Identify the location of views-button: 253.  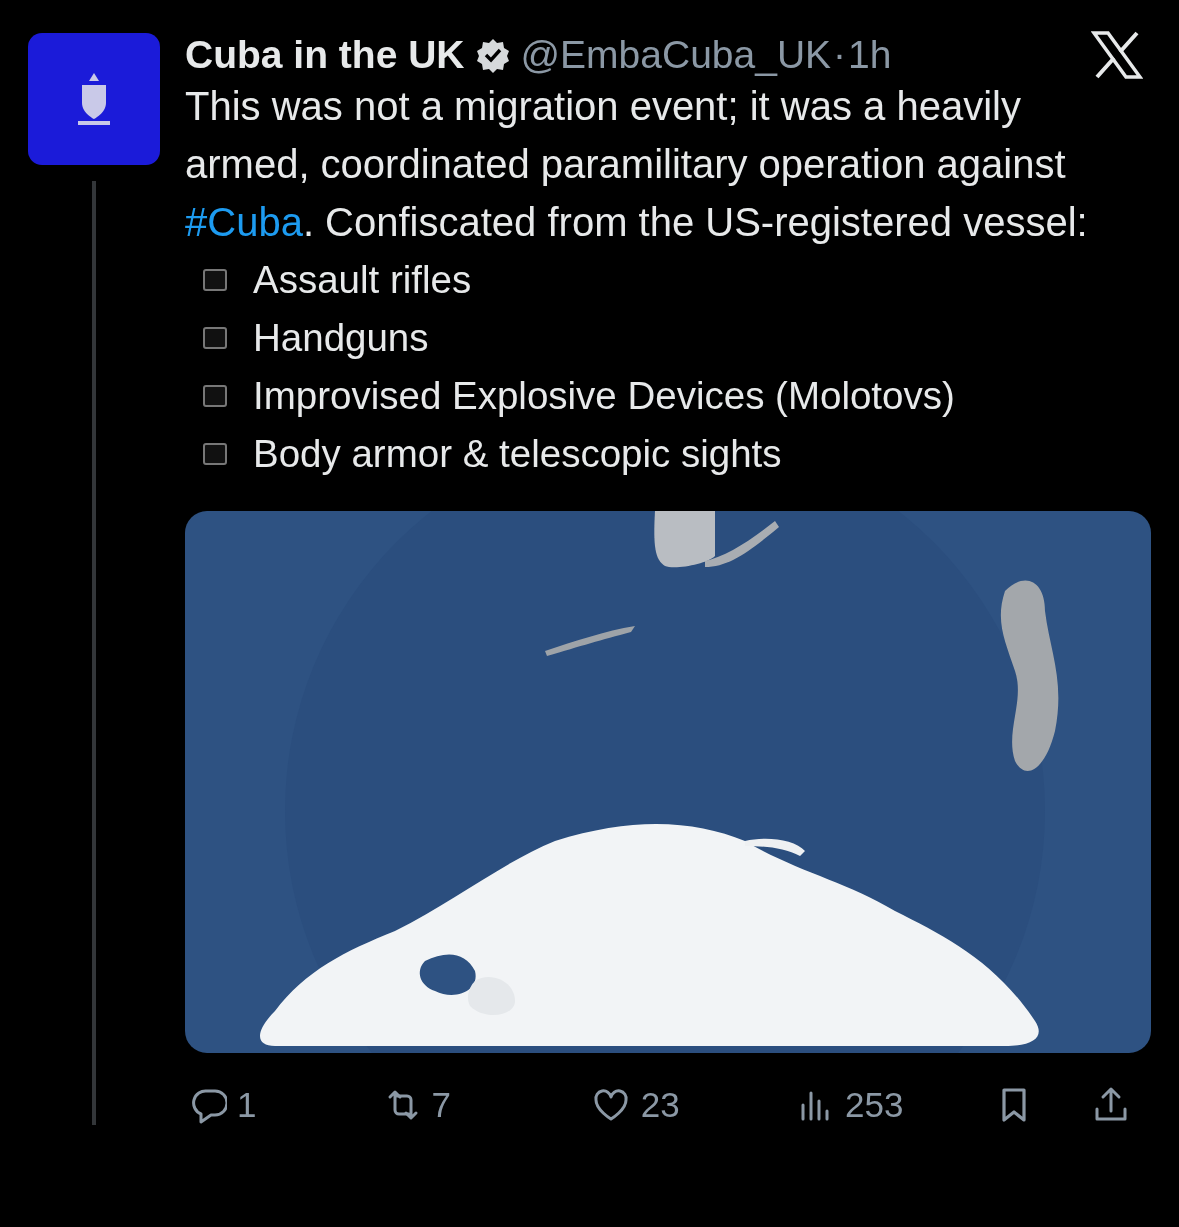
(849, 1105).